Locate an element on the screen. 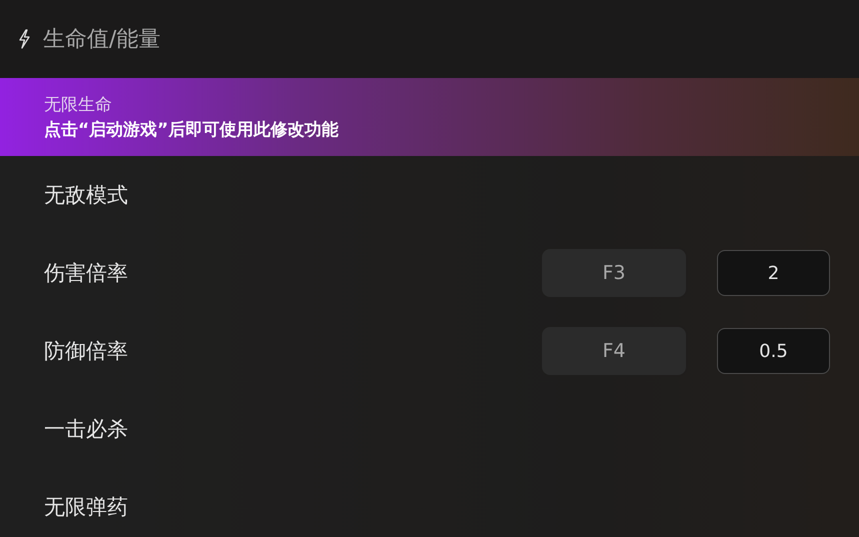 The height and width of the screenshot is (537, 859). cheat-label: 一击必杀 is located at coordinates (86, 429).